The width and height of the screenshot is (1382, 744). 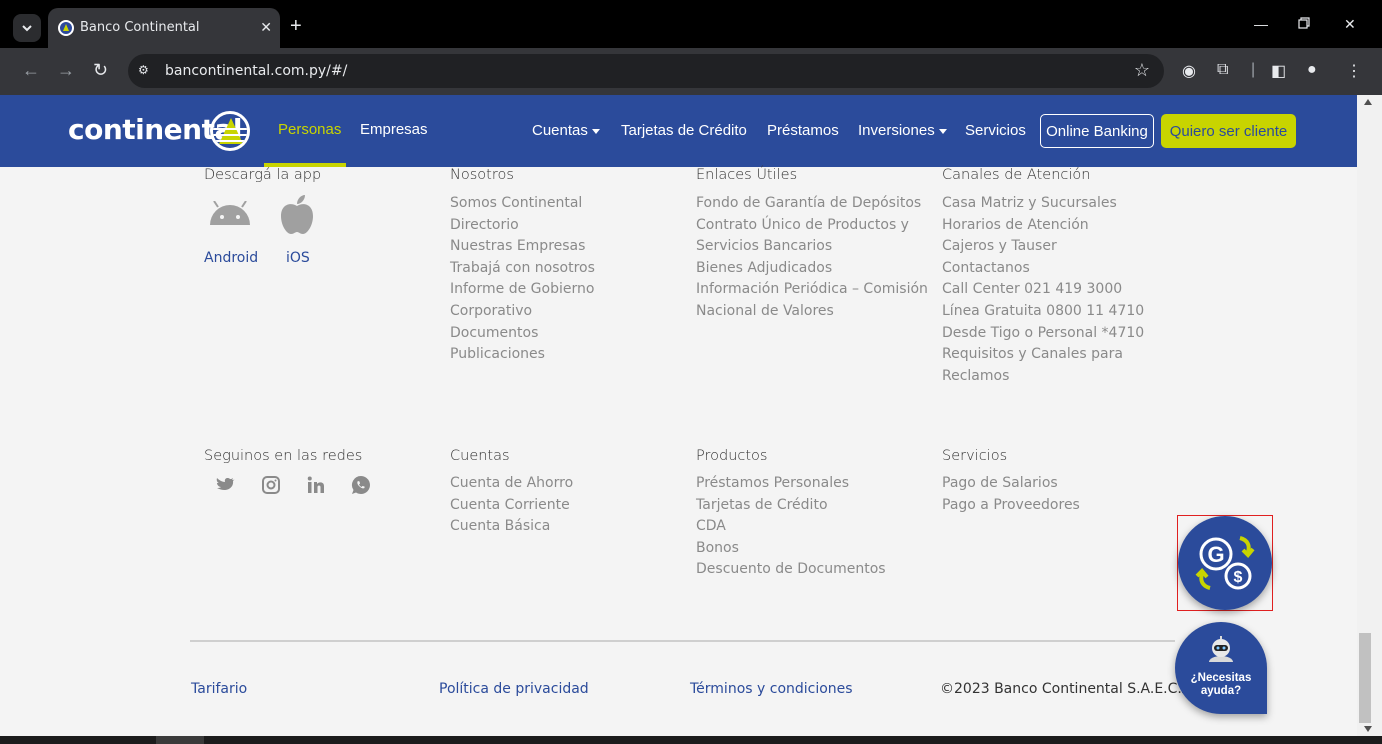 What do you see at coordinates (1312, 70) in the screenshot?
I see `profile-icon: ●` at bounding box center [1312, 70].